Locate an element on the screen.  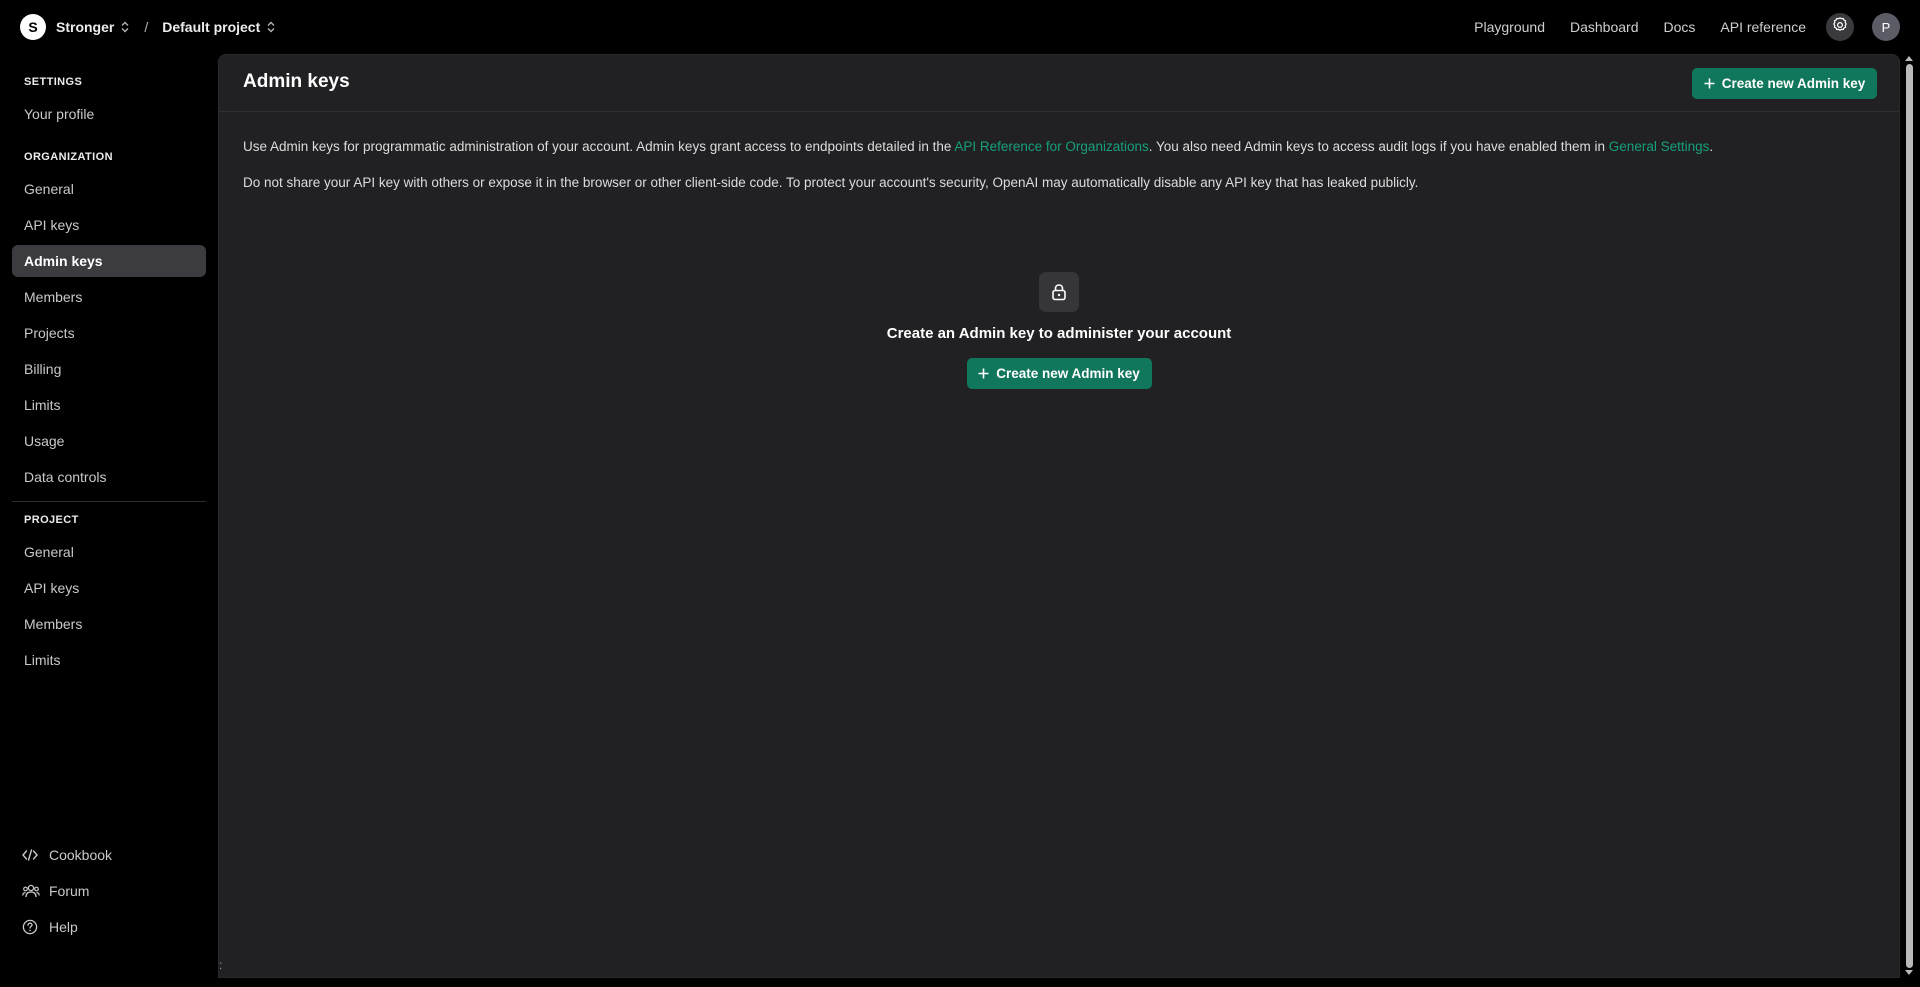
lock-icon is located at coordinates (1059, 292).